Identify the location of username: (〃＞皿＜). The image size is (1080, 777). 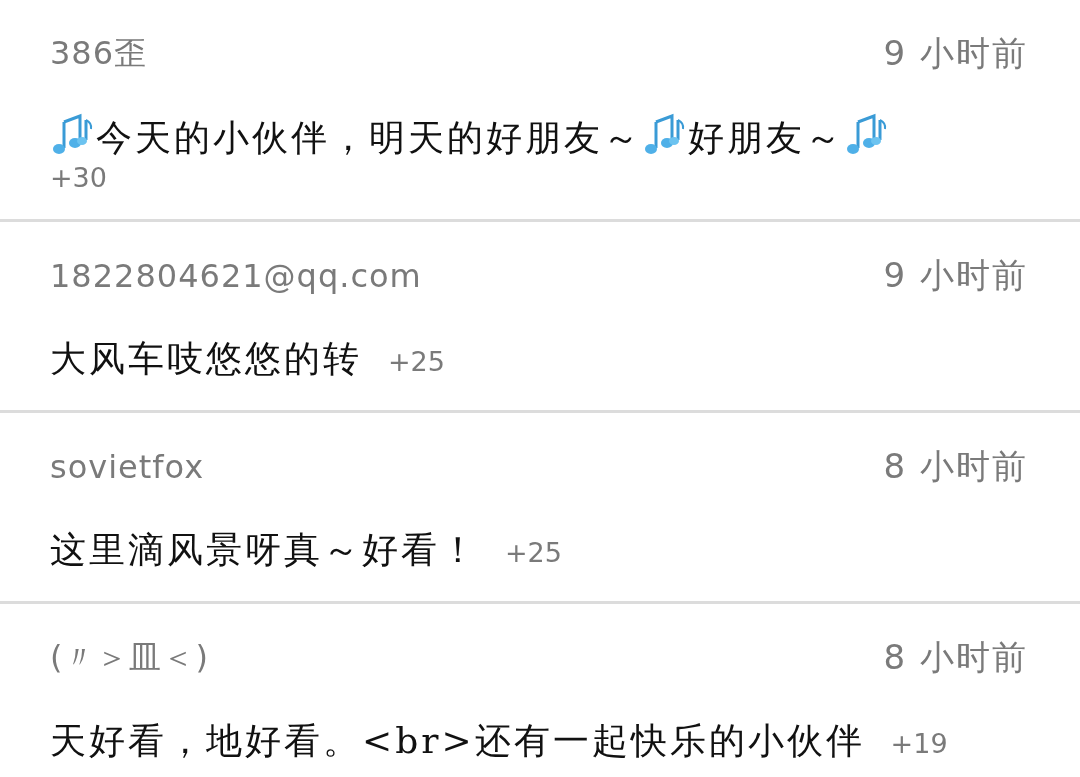
(129, 658).